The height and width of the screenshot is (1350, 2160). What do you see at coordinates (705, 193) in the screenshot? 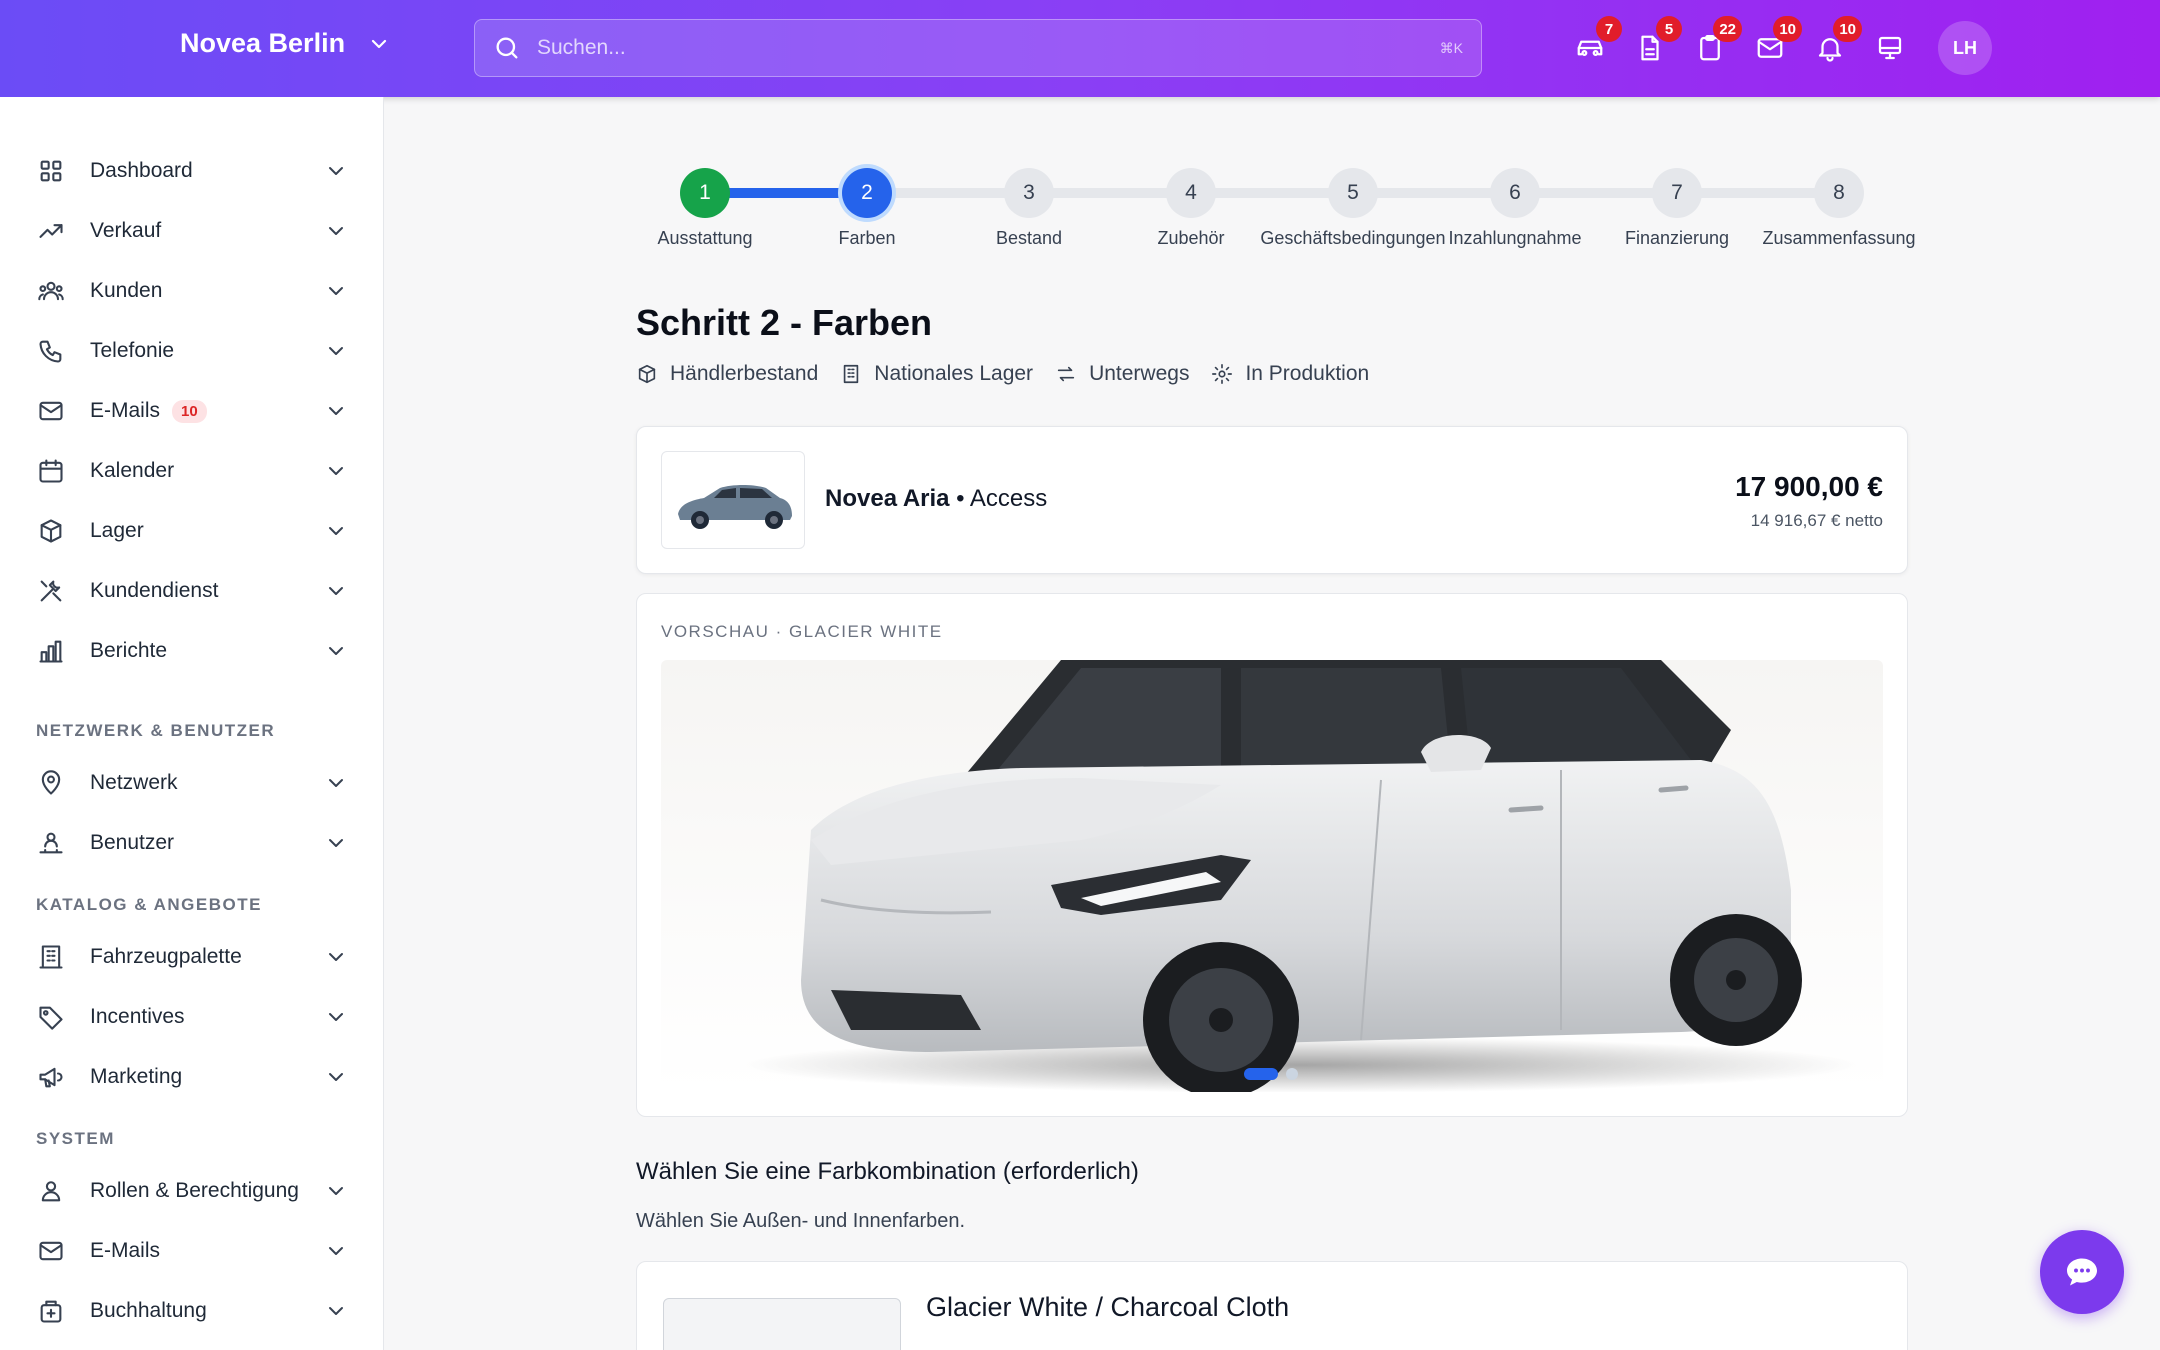
I see `step-1-circle: 1` at bounding box center [705, 193].